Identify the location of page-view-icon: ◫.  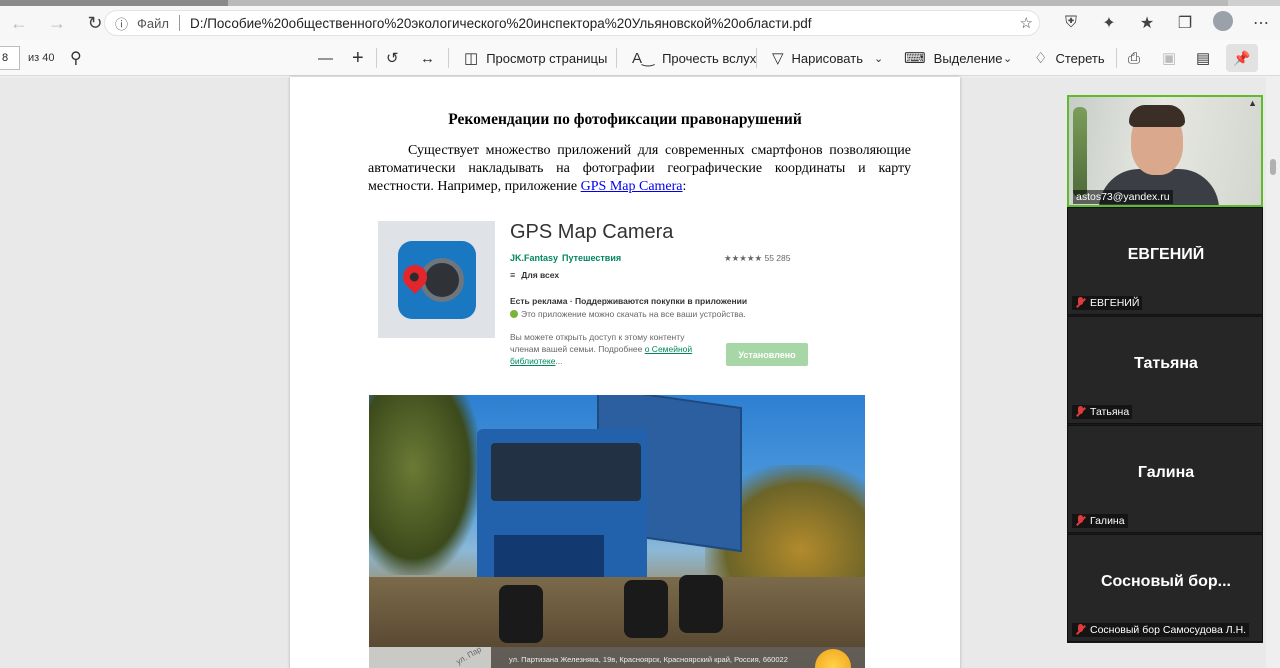
(471, 58).